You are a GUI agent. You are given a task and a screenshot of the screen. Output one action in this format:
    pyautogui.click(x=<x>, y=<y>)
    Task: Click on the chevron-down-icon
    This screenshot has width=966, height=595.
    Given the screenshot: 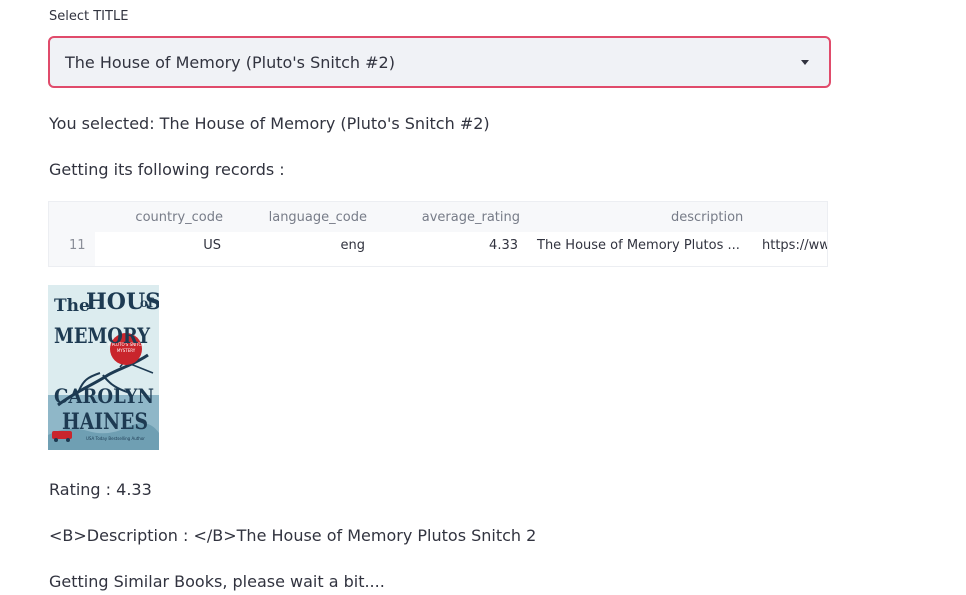 What is the action you would take?
    pyautogui.click(x=805, y=62)
    